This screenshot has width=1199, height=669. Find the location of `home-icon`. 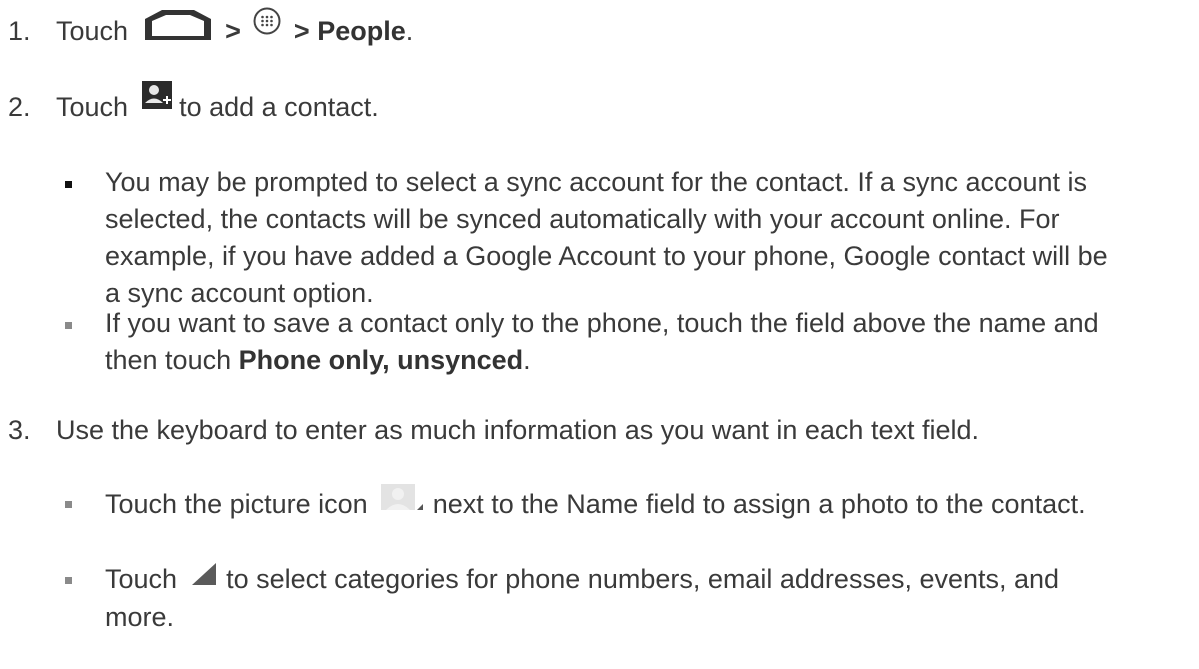

home-icon is located at coordinates (178, 33).